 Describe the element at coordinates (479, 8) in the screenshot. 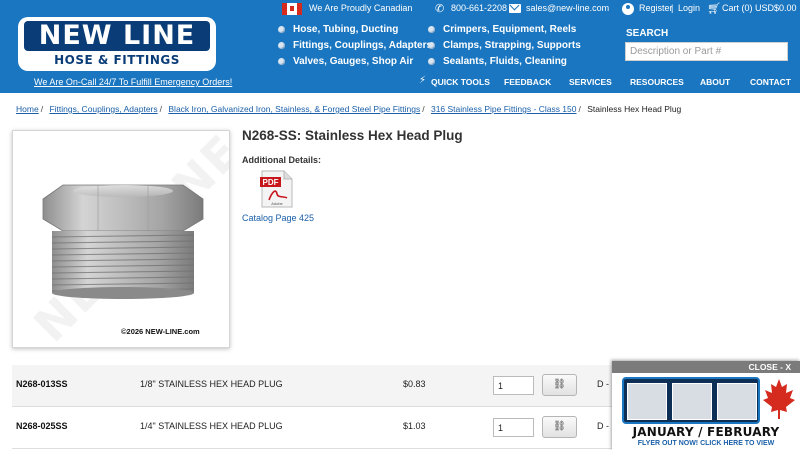

I see `phone-link: 800-661-2208` at that location.